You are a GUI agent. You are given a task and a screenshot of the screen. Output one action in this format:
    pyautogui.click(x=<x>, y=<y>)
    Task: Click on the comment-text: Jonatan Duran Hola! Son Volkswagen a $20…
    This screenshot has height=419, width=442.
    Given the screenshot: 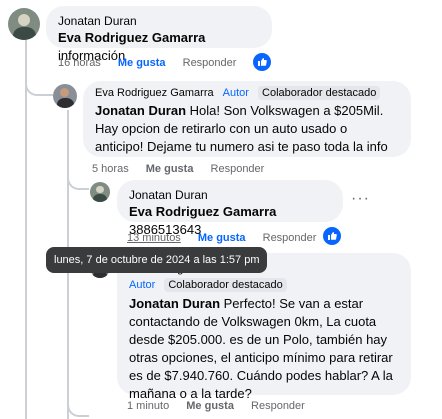 What is the action you would take?
    pyautogui.click(x=247, y=129)
    